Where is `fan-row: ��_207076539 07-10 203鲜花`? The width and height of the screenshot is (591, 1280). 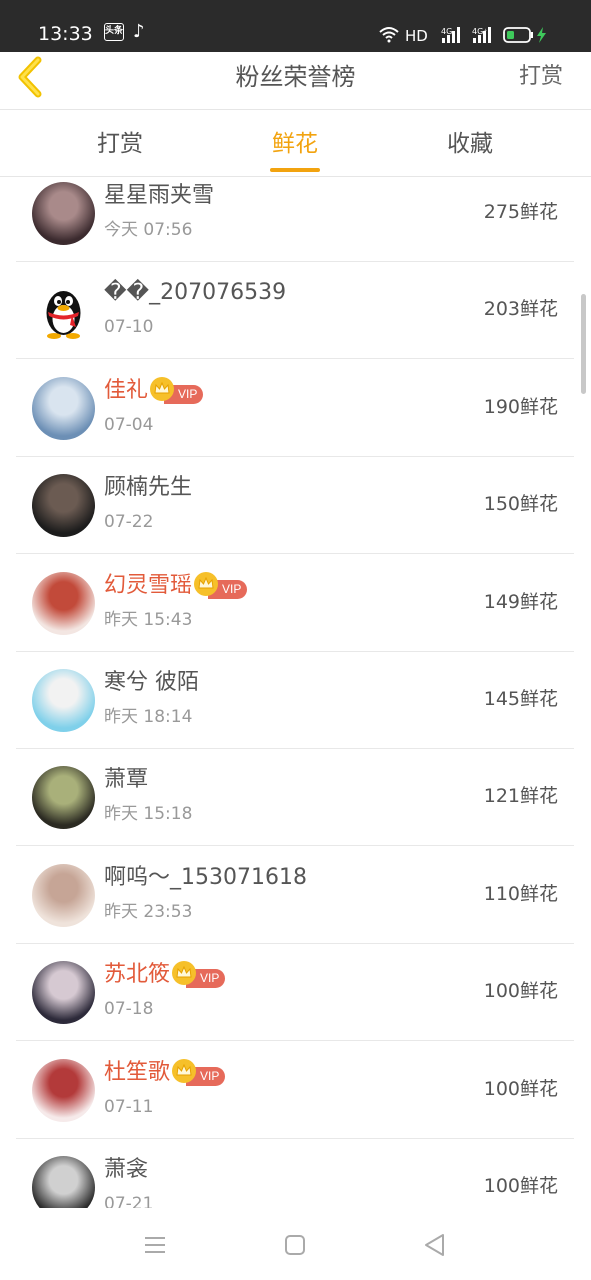
fan-row: ��_207076539 07-10 203鲜花 is located at coordinates (295, 310).